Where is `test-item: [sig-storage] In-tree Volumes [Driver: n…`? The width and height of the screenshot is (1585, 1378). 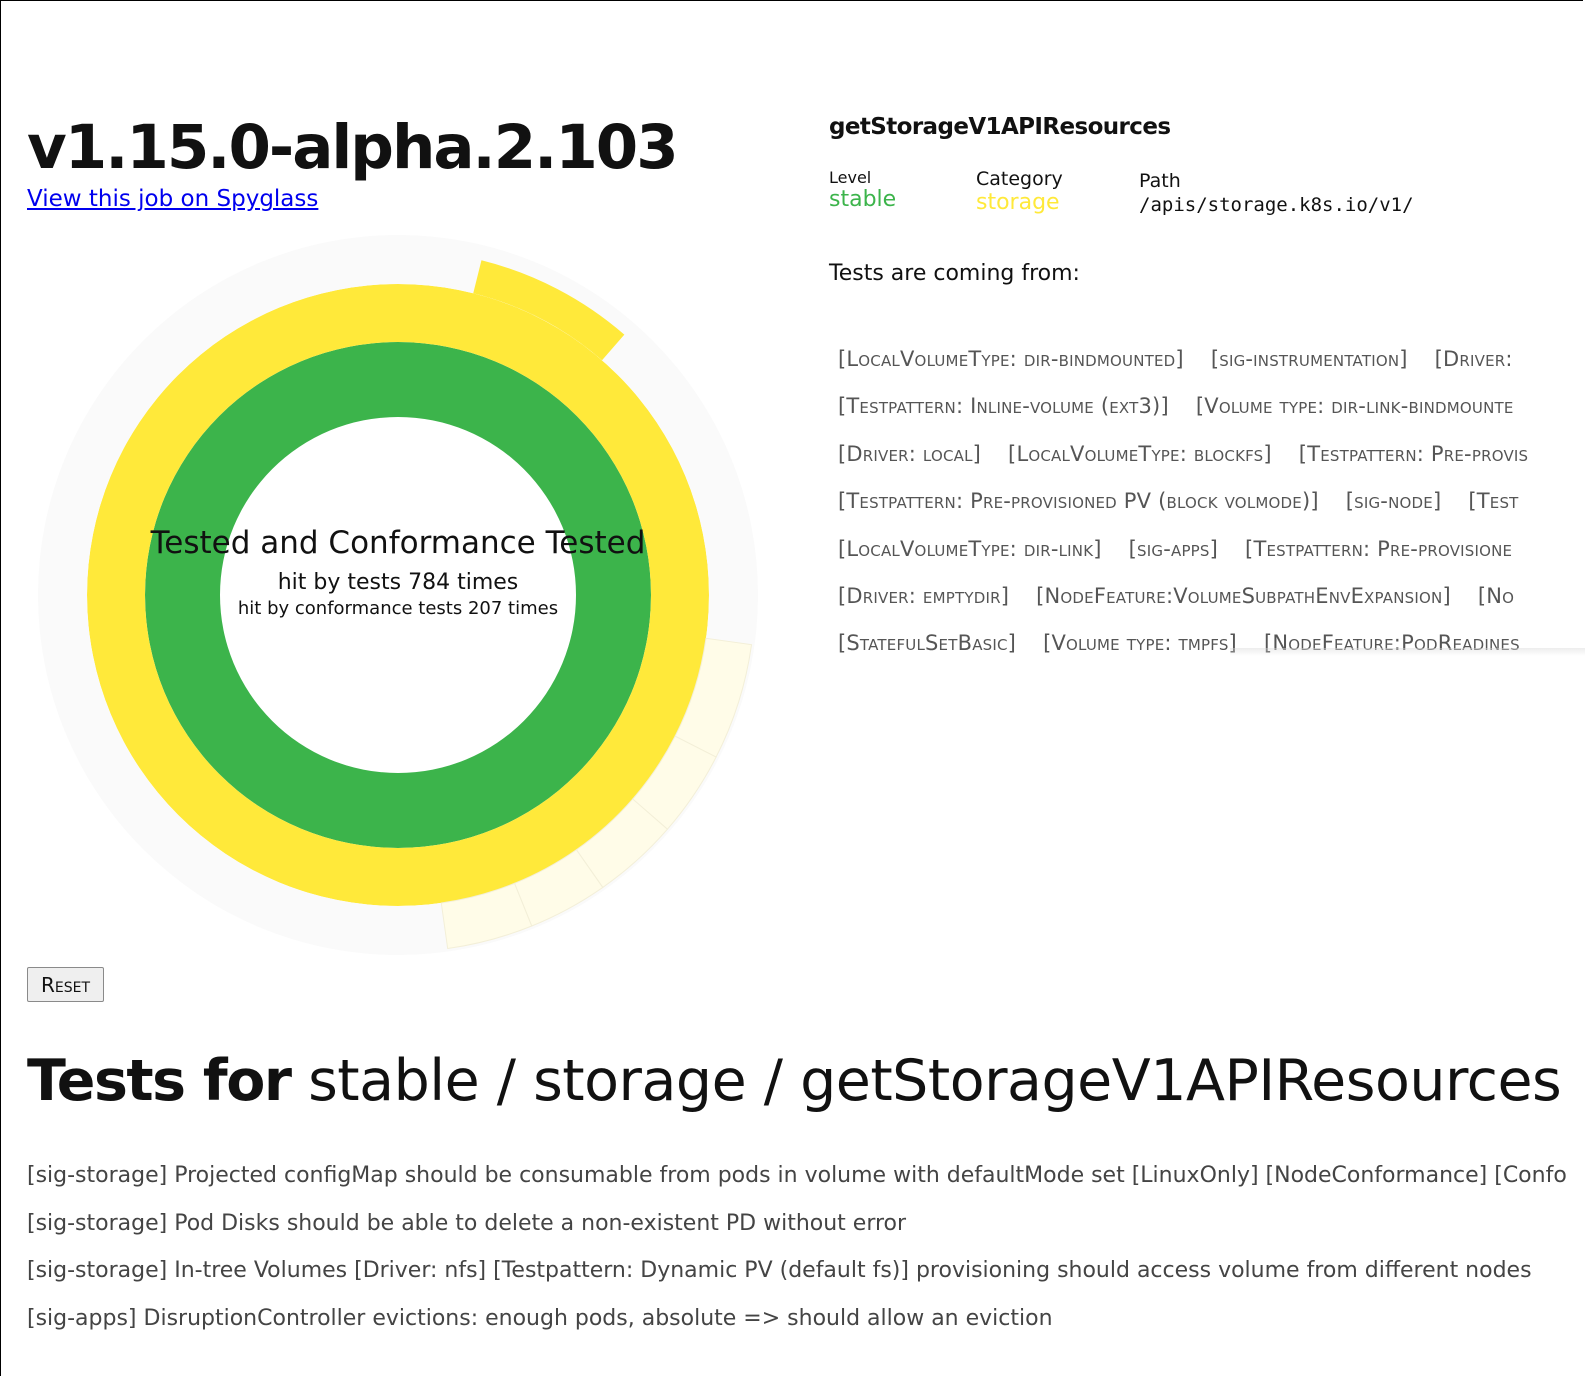
test-item: [sig-storage] In-tree Volumes [Driver: n… is located at coordinates (806, 1282).